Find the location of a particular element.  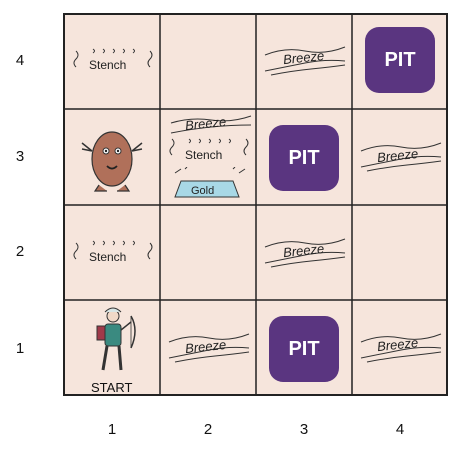

row-label-1: 1 is located at coordinates (20, 348).